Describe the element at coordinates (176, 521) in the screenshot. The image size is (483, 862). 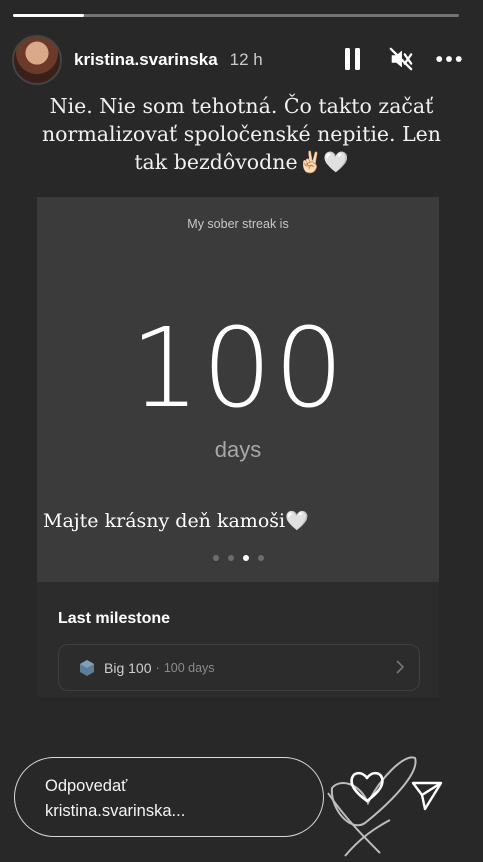
I see `story-text-overlay: Majte krásny deň kamoši🤍` at that location.